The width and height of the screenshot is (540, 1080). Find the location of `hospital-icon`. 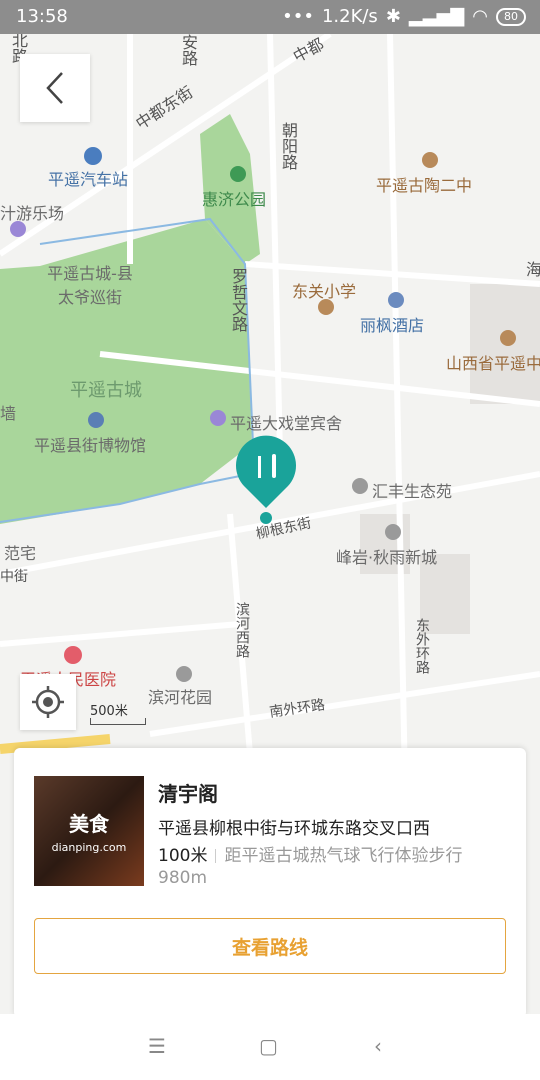

hospital-icon is located at coordinates (73, 655).